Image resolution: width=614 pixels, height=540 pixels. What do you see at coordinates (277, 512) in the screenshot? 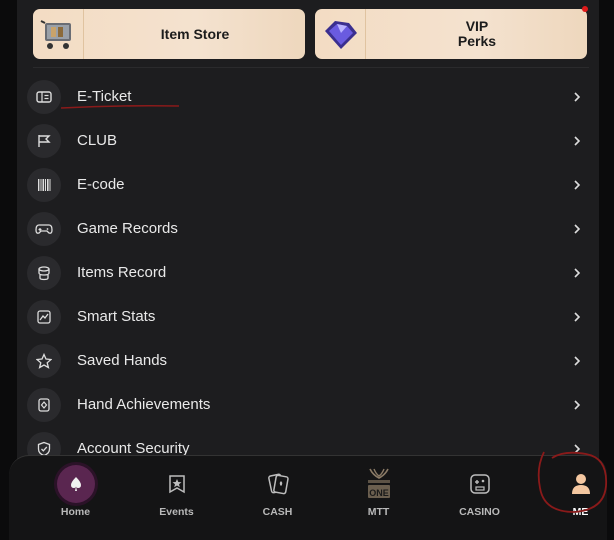
I see `nav-label: CASH` at bounding box center [277, 512].